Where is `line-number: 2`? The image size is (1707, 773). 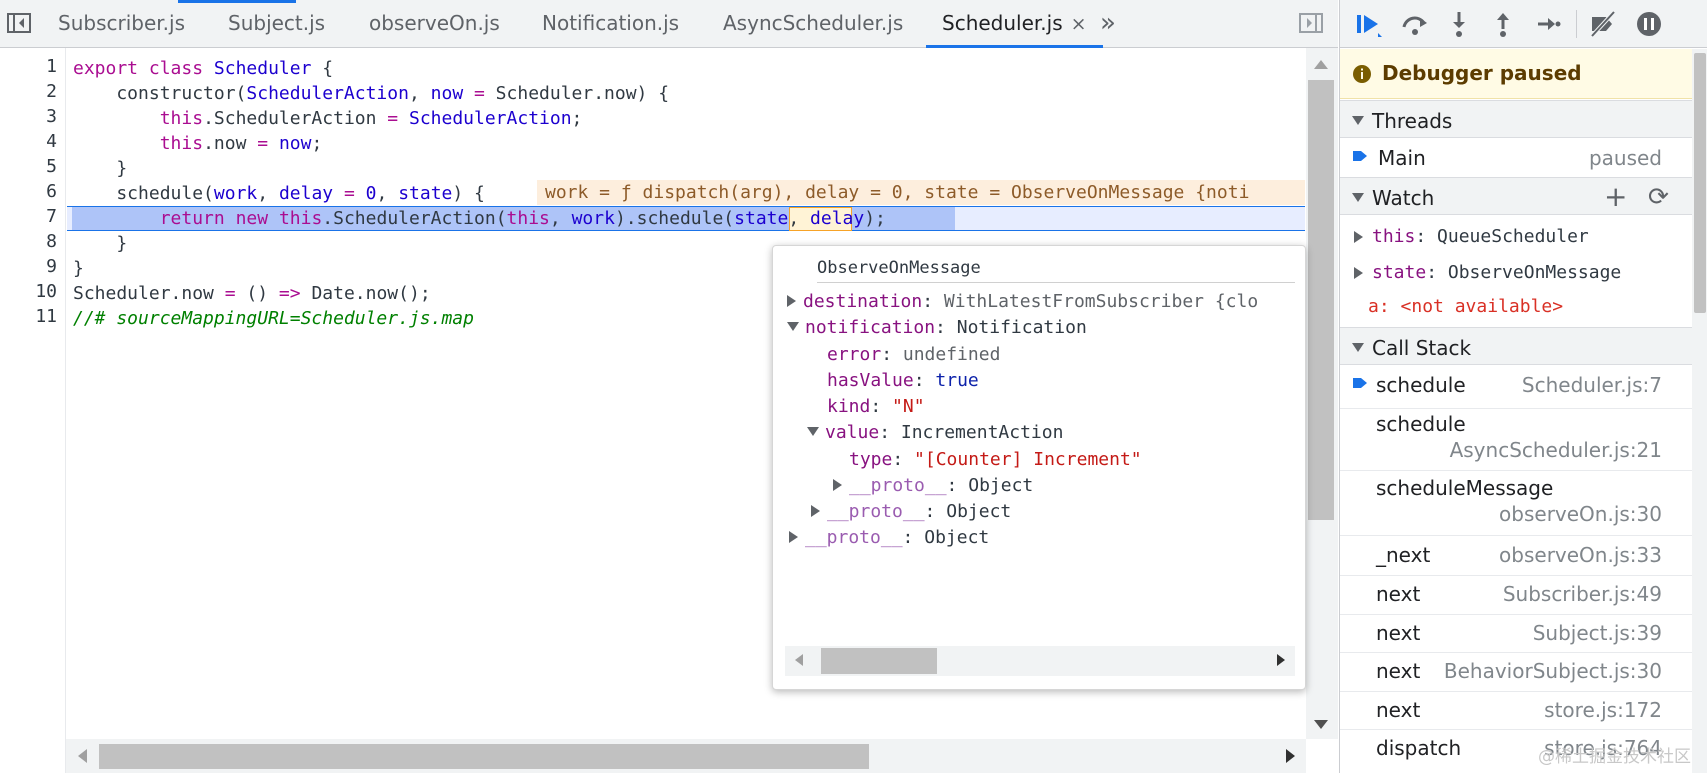 line-number: 2 is located at coordinates (32, 91).